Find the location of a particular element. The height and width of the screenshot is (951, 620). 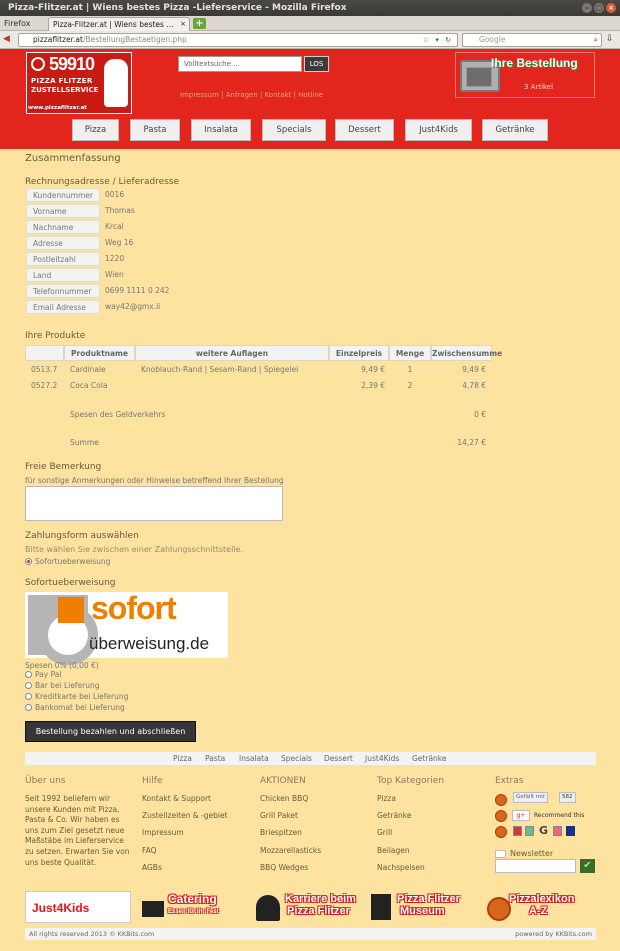

chef-icon is located at coordinates (116, 83).